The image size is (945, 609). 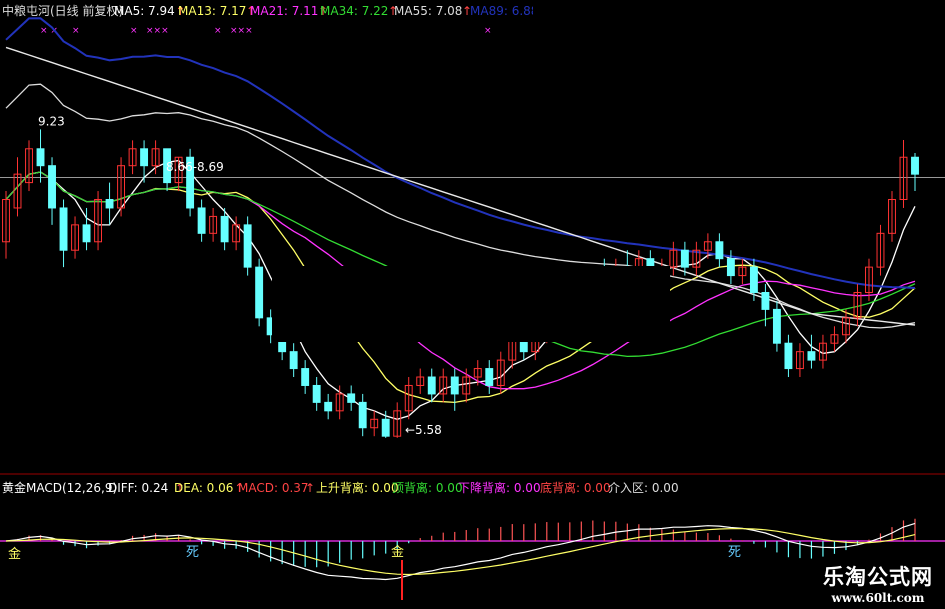 I want to click on ma-legend-4: MA55: 7.08, so click(x=428, y=11).